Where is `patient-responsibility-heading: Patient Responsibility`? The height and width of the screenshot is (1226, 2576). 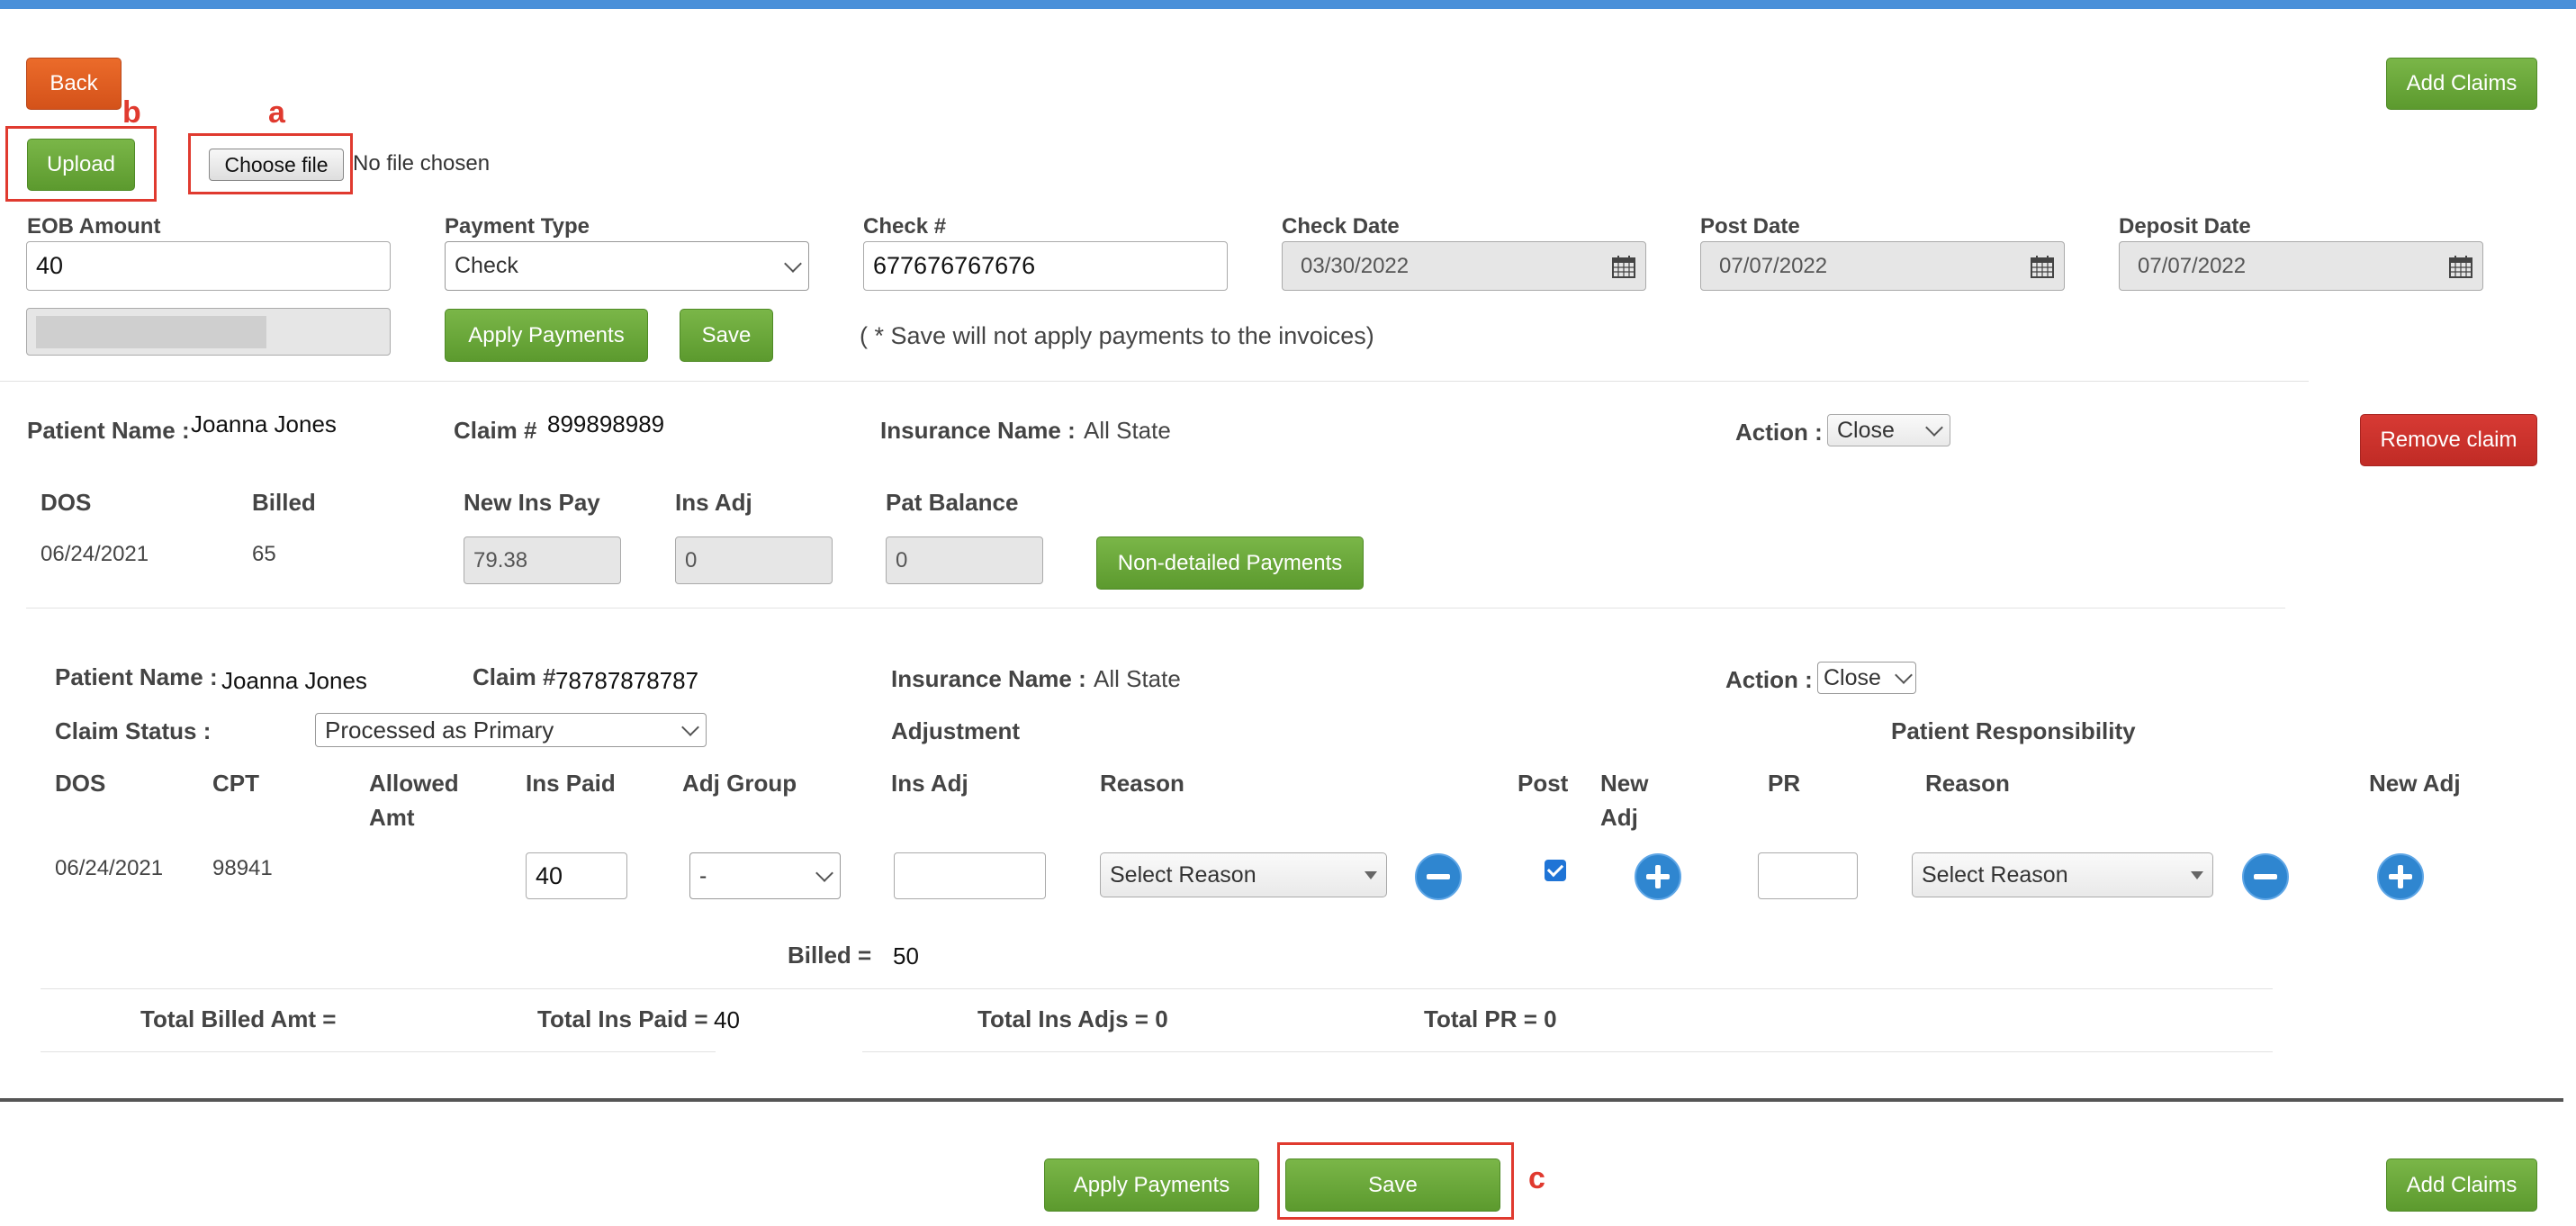 patient-responsibility-heading: Patient Responsibility is located at coordinates (2013, 730).